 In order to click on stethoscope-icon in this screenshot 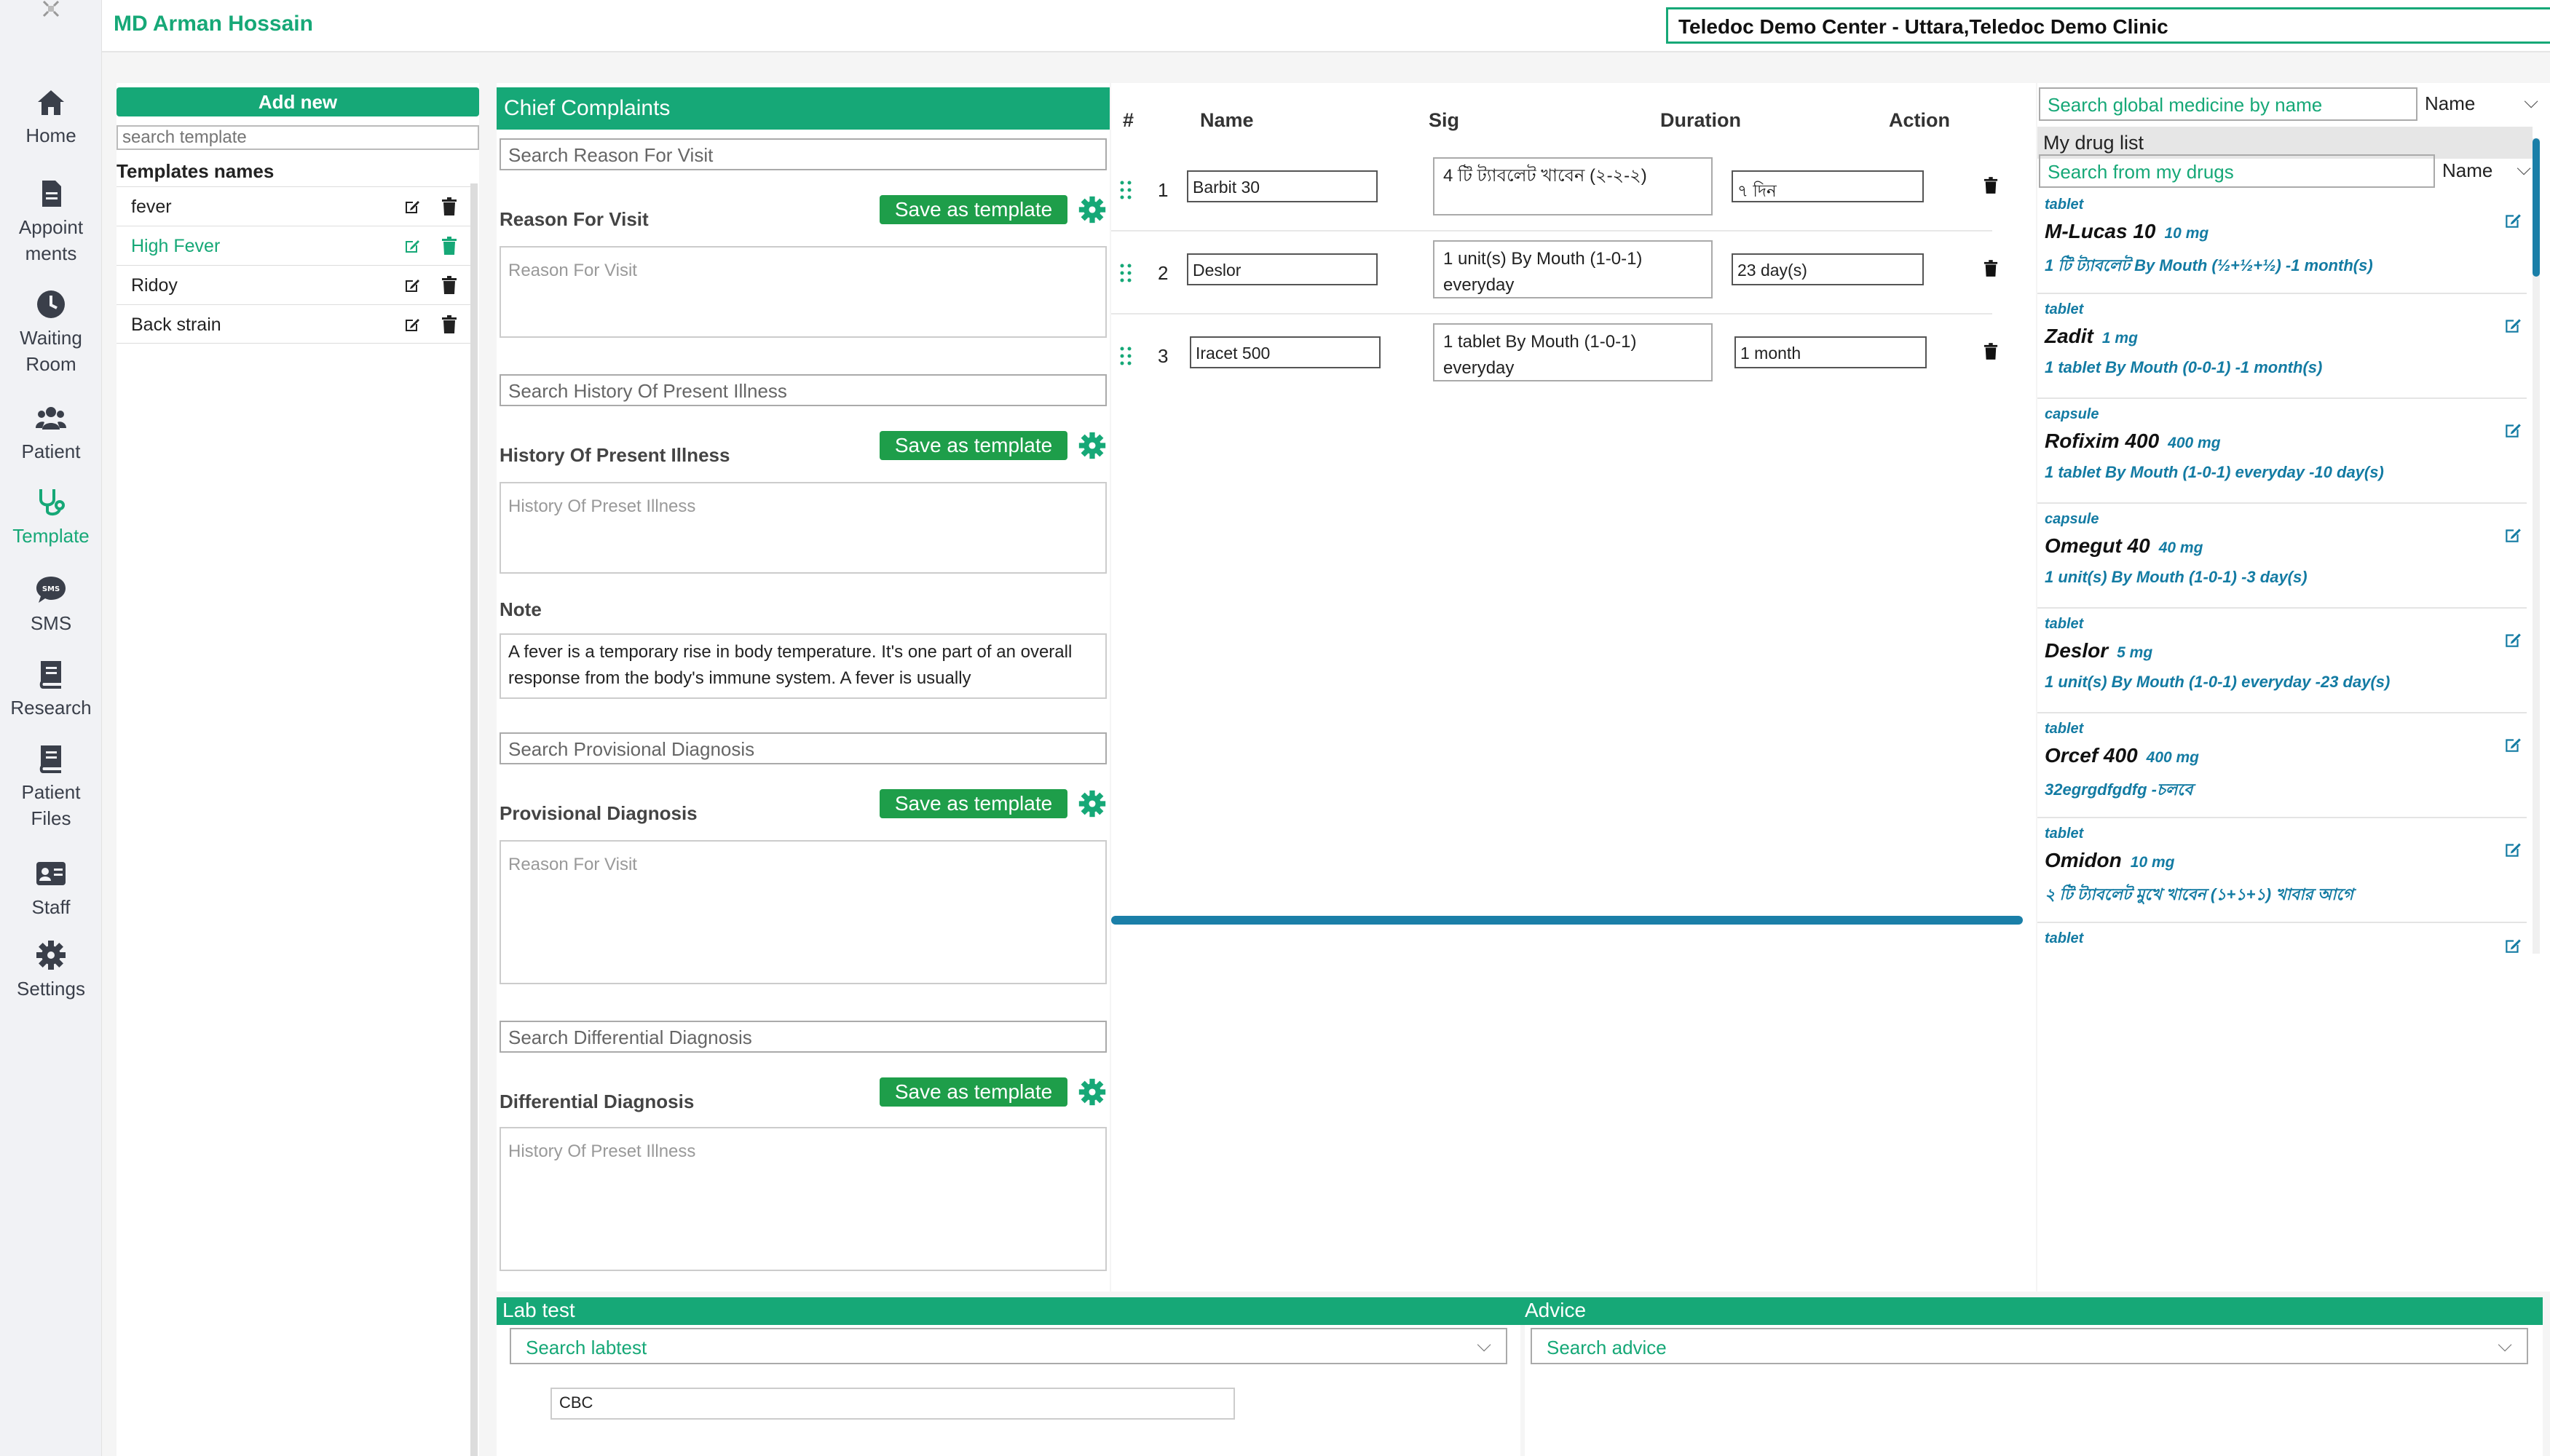, I will do `click(52, 502)`.